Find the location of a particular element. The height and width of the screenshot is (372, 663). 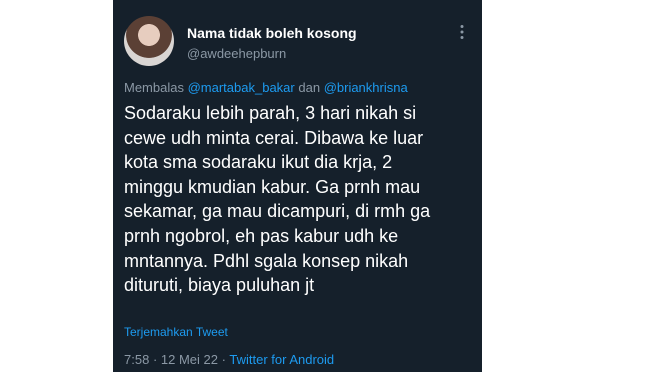

tweet-text-line: cewe udh minta cerai. Dibawa ke luar is located at coordinates (274, 137).